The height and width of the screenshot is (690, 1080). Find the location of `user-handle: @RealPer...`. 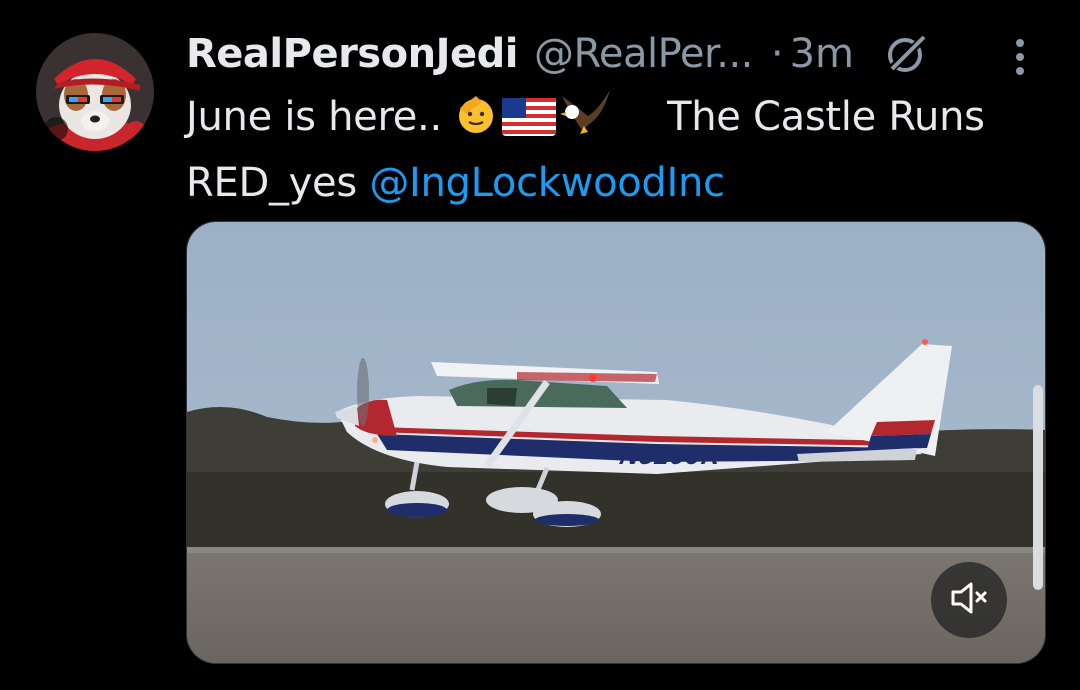

user-handle: @RealPer... is located at coordinates (643, 54).